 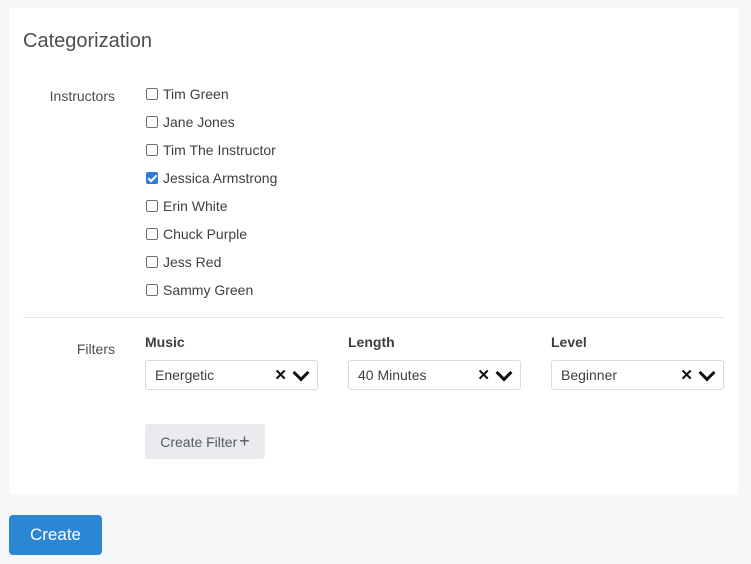 I want to click on instructor-item: Sammy Green, so click(x=211, y=290).